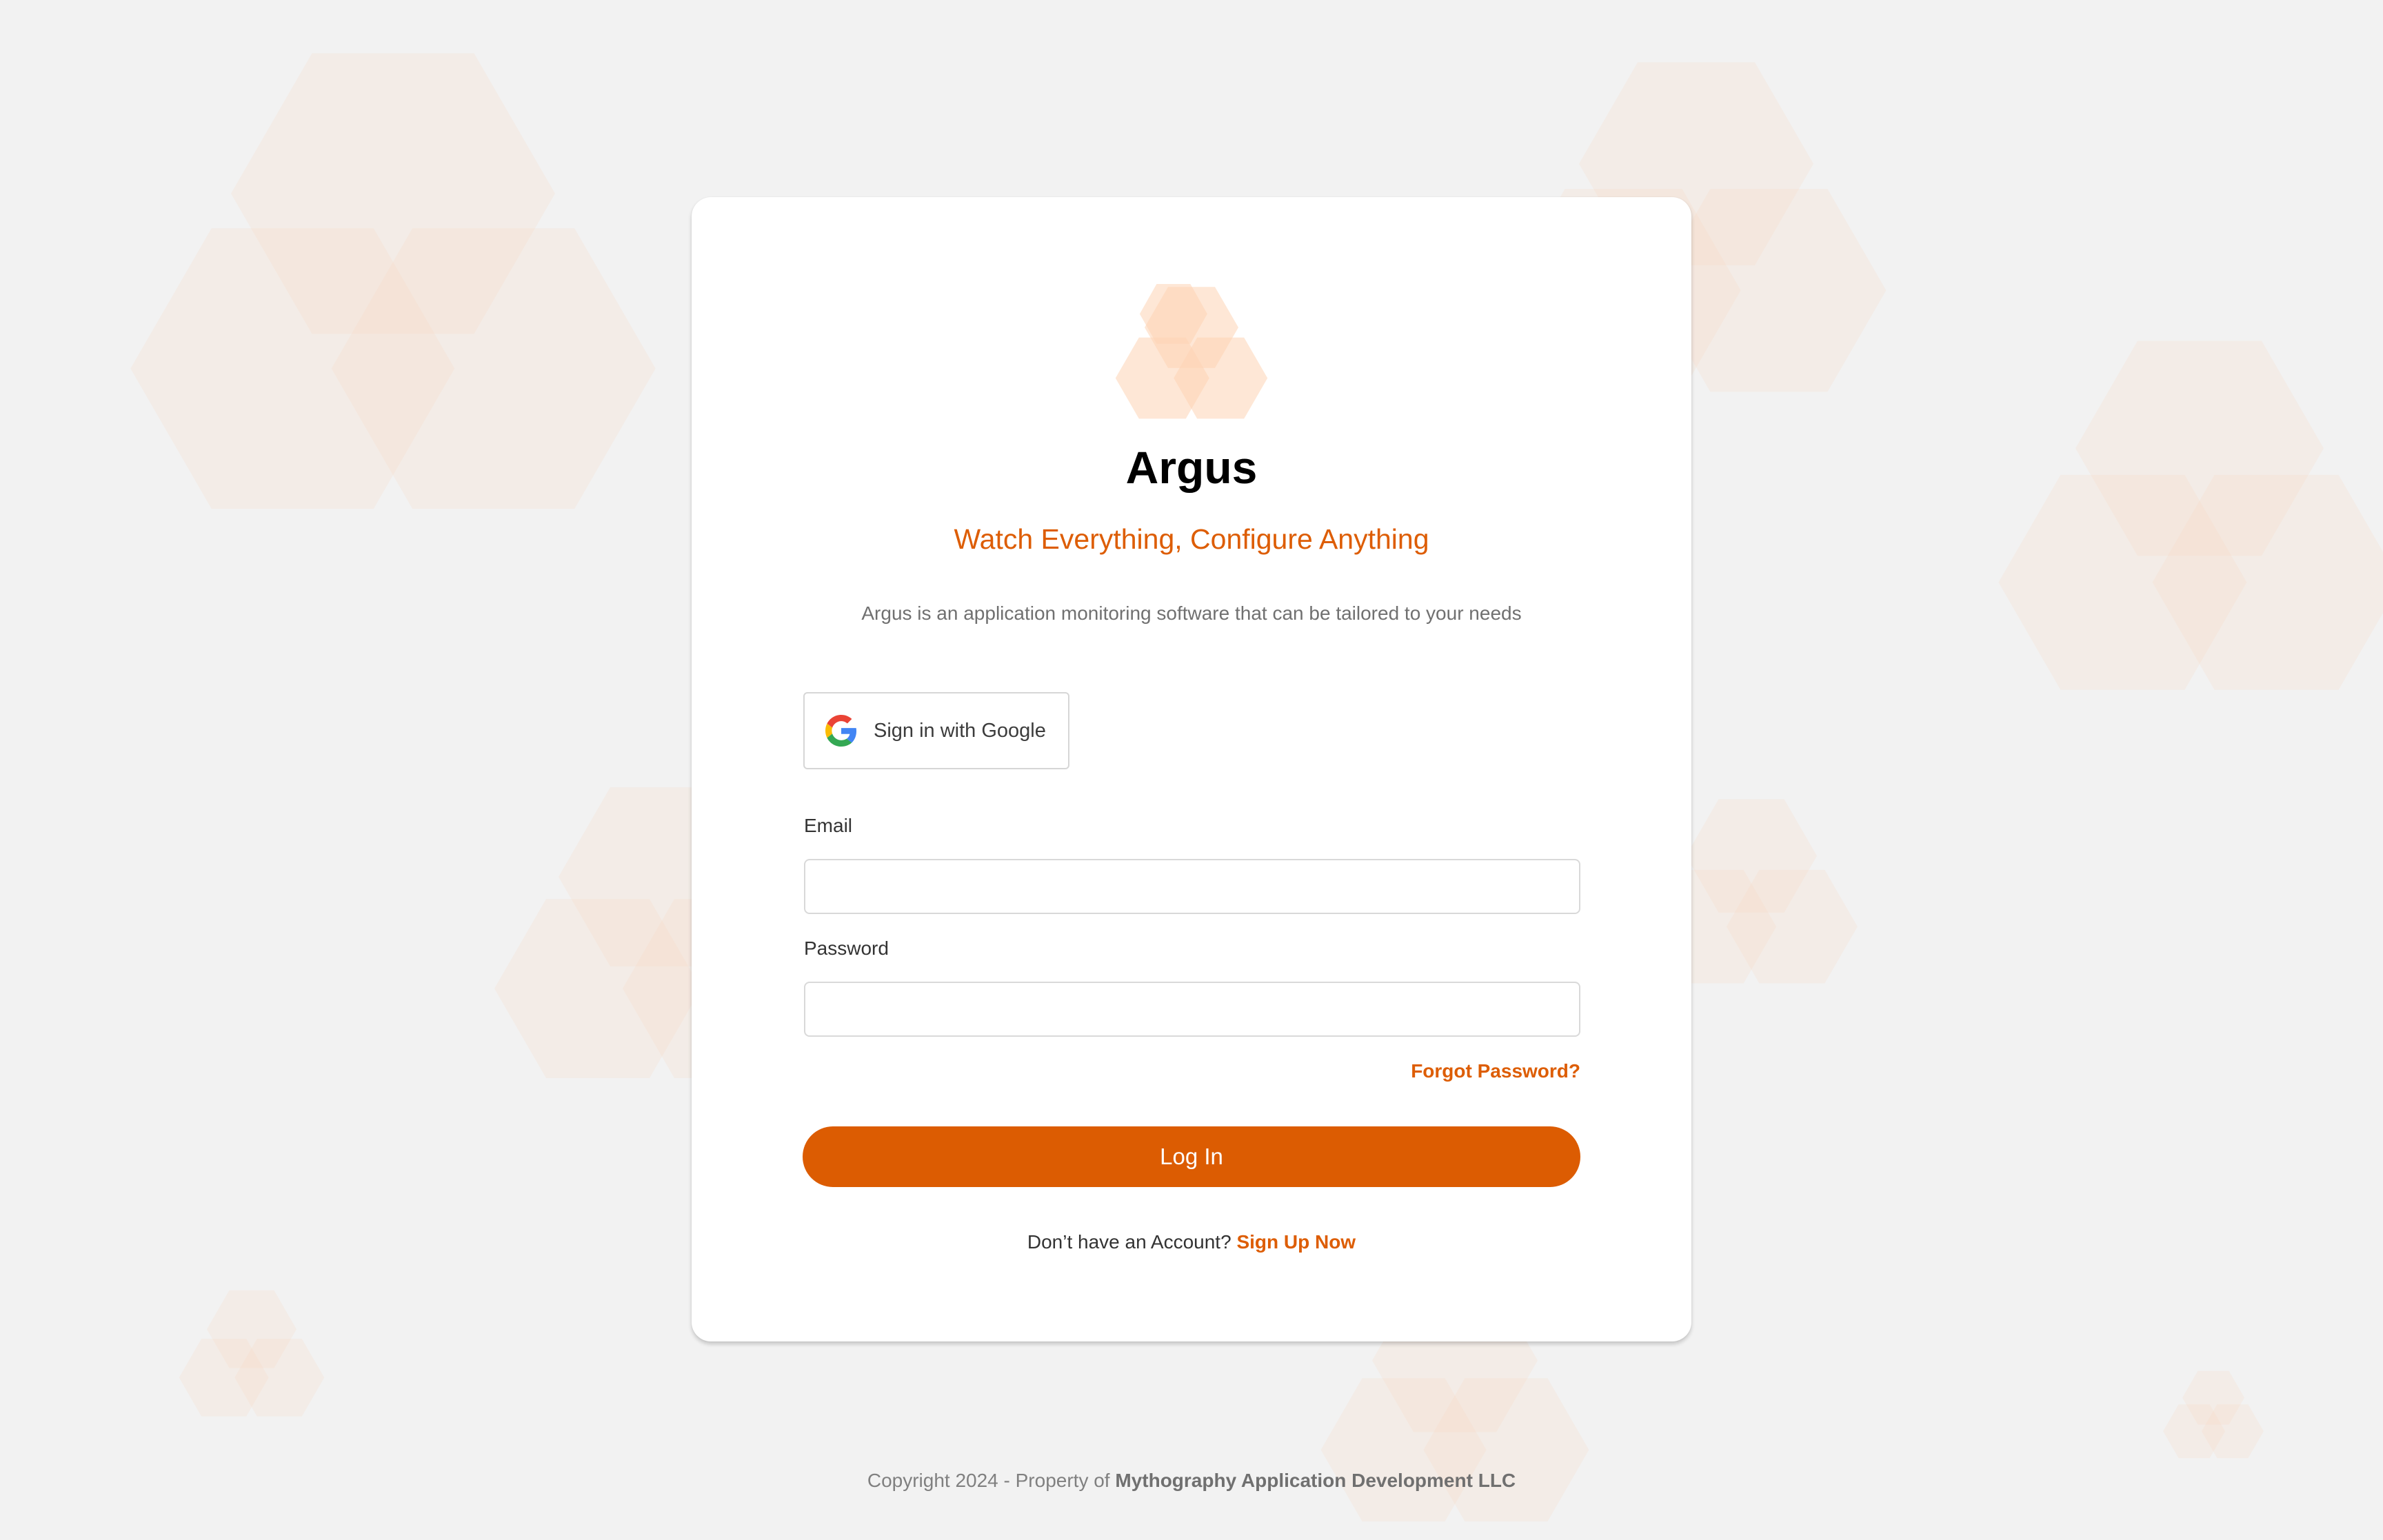  I want to click on google-signin-label: Sign in with Google, so click(960, 731).